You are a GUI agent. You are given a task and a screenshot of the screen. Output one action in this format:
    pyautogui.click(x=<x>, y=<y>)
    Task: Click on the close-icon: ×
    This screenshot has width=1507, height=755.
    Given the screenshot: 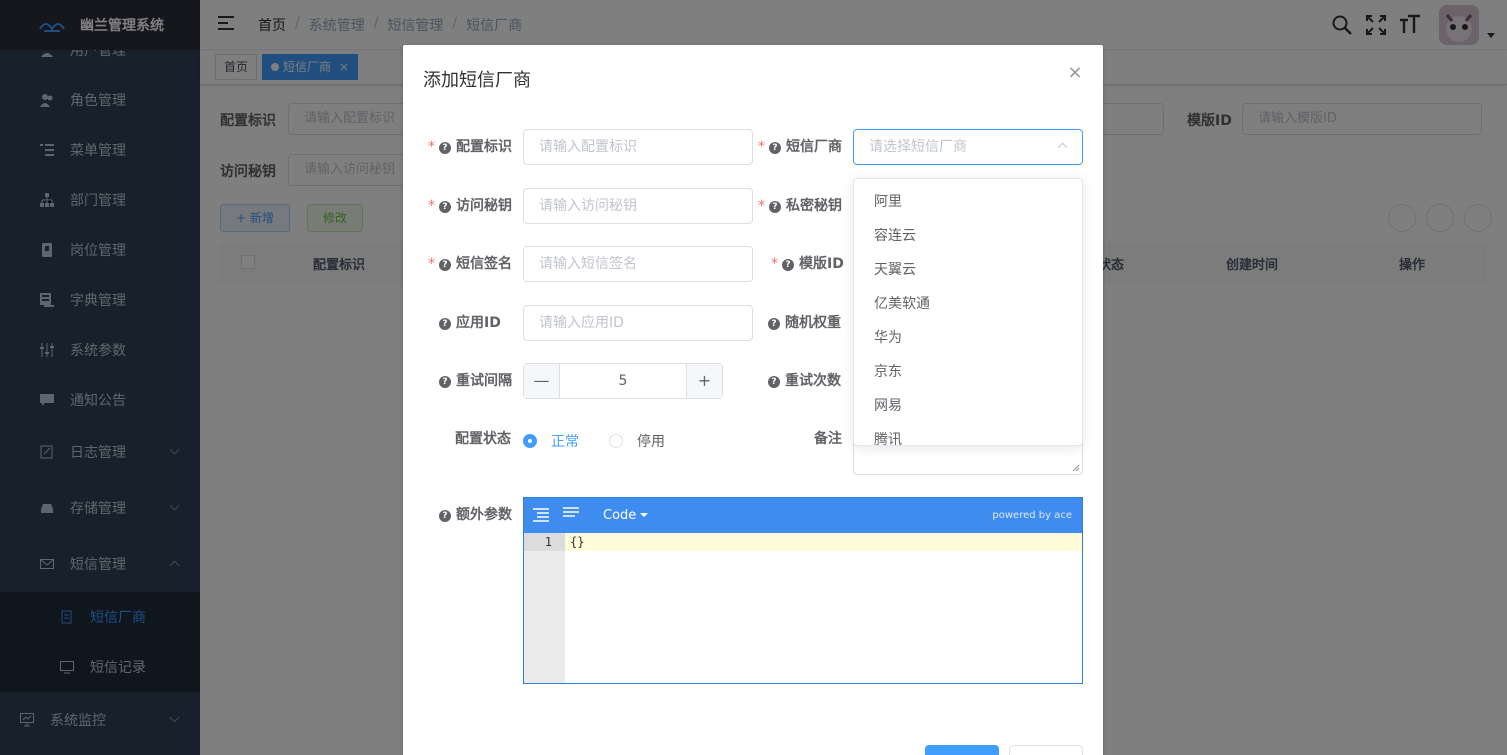 What is the action you would take?
    pyautogui.click(x=1075, y=73)
    